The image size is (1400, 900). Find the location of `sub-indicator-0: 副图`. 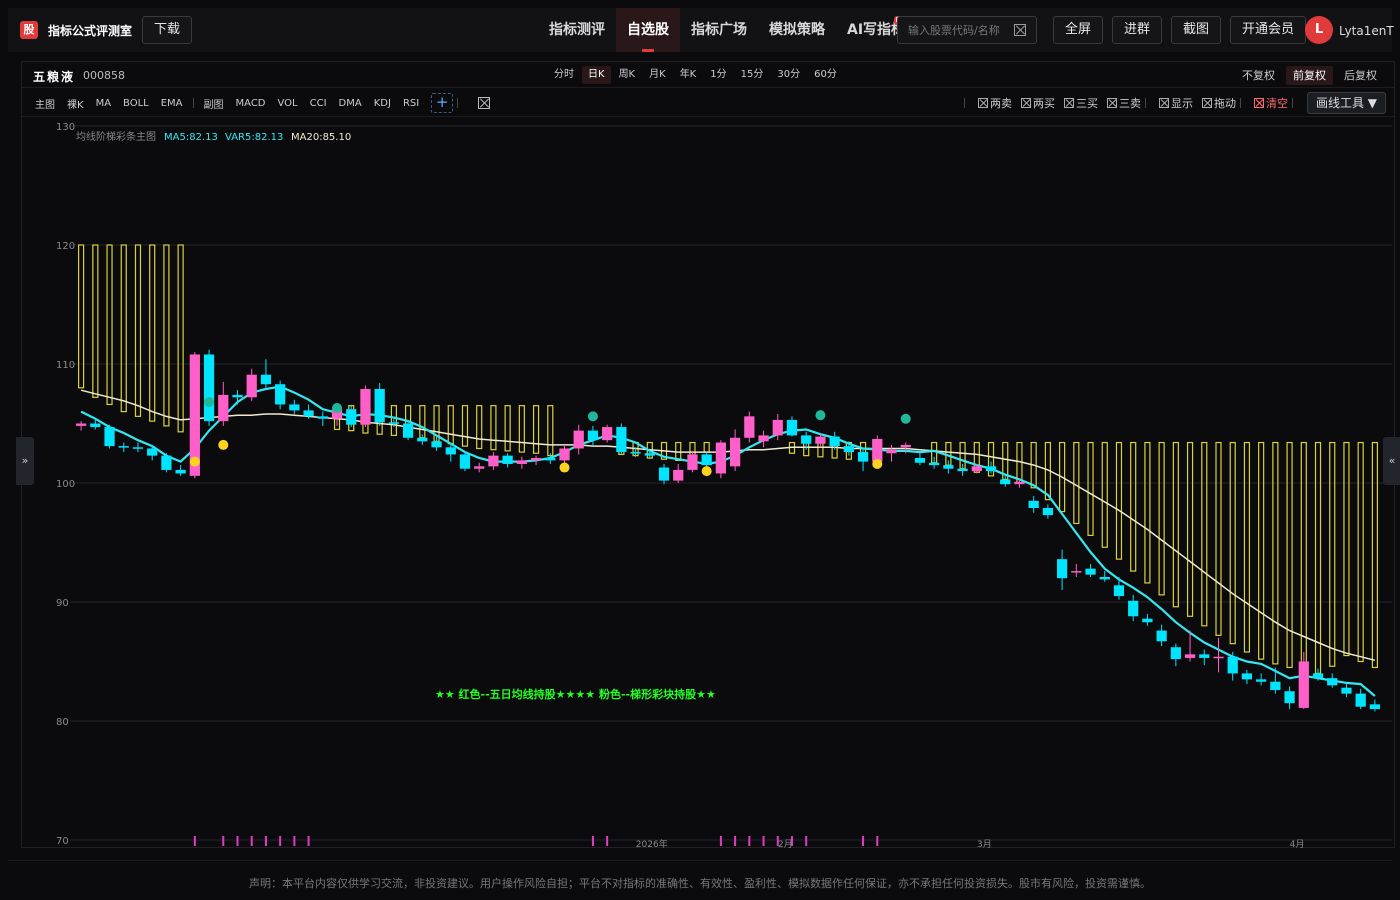

sub-indicator-0: 副图 is located at coordinates (214, 103).